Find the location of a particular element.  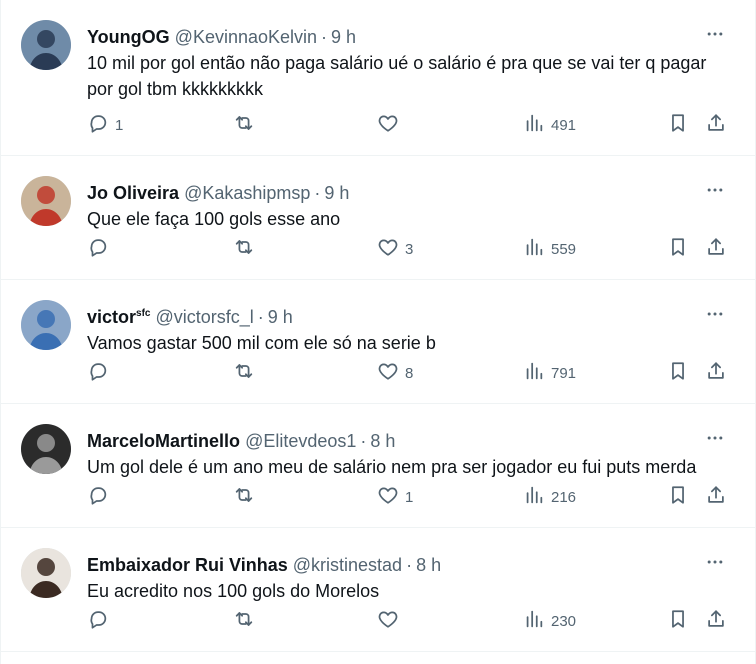

like-count: 3 is located at coordinates (409, 249).